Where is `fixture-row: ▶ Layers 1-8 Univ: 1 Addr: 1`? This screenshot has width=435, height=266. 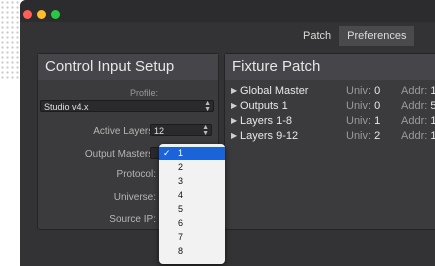 fixture-row: ▶ Layers 1-8 Univ: 1 Addr: 1 is located at coordinates (333, 121).